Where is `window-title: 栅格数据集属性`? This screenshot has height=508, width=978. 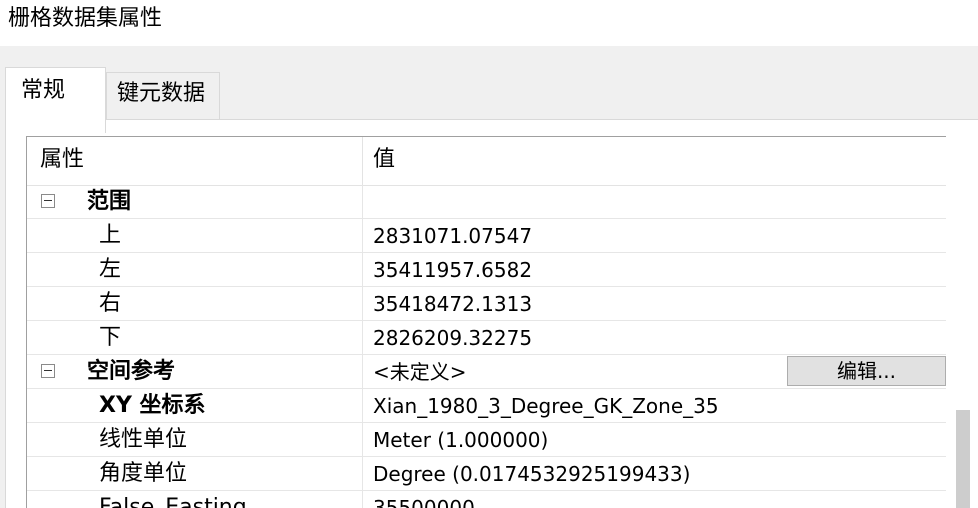 window-title: 栅格数据集属性 is located at coordinates (85, 18).